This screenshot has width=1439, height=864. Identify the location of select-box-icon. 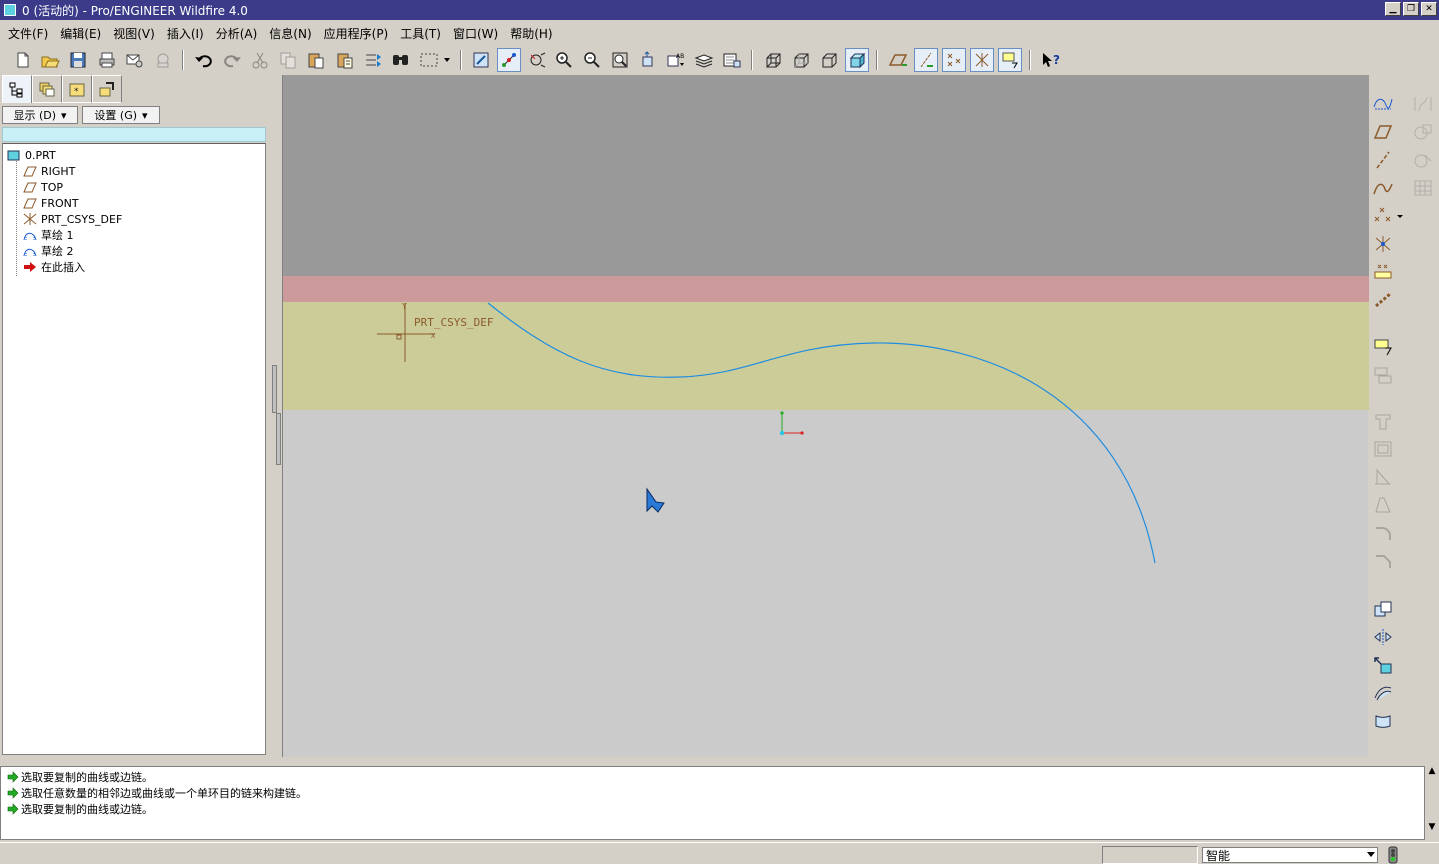
(429, 60).